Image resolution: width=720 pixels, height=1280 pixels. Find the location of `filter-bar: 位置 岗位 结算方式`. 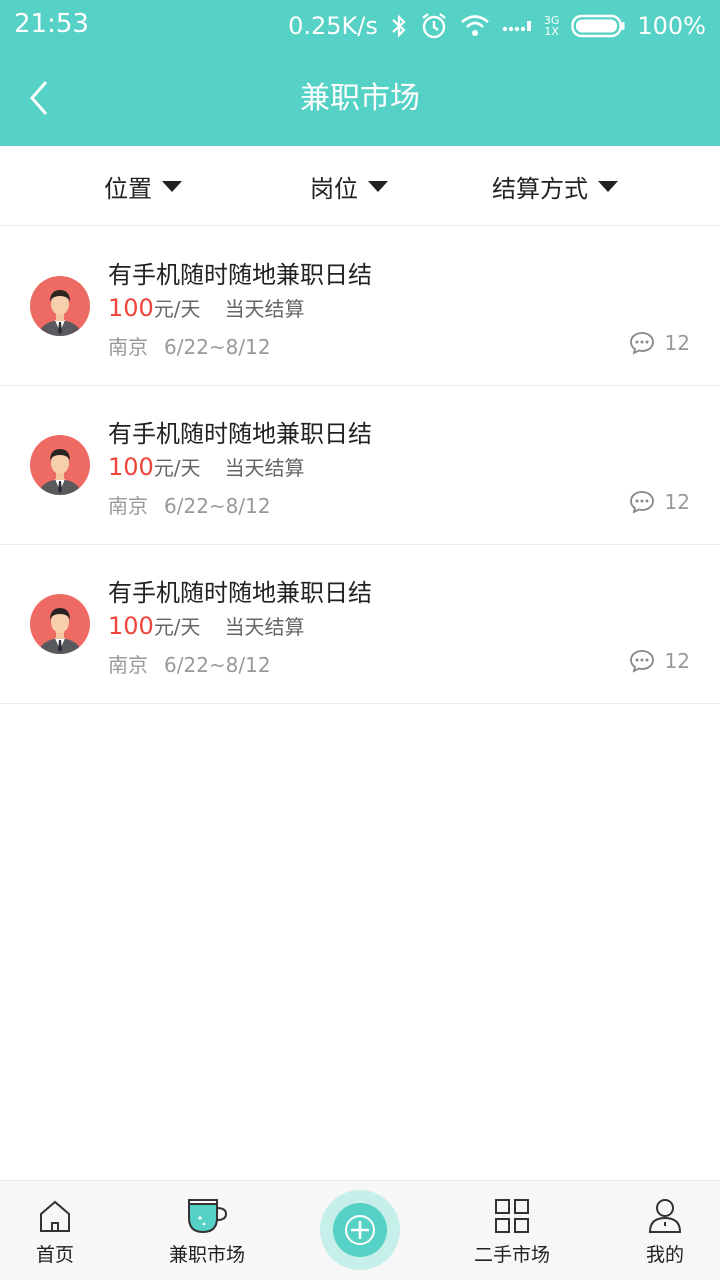

filter-bar: 位置 岗位 结算方式 is located at coordinates (360, 186).